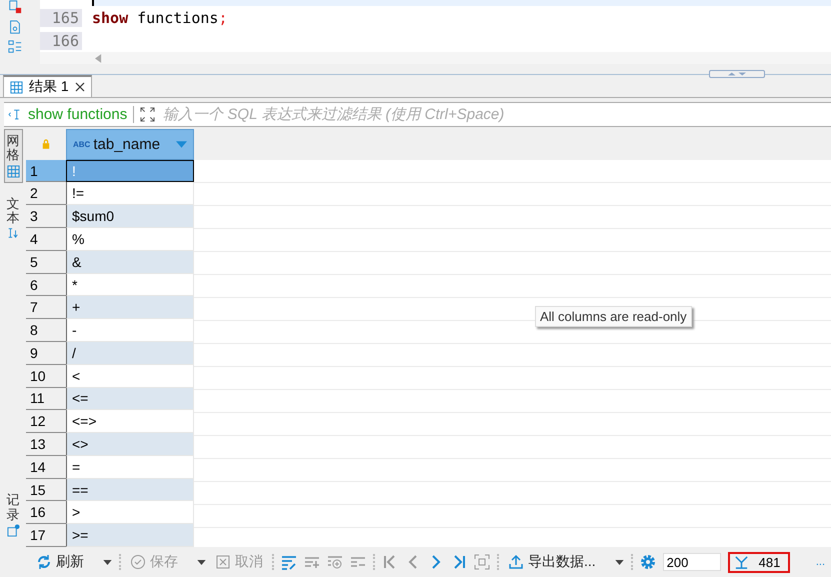 Image resolution: width=831 pixels, height=577 pixels. What do you see at coordinates (181, 144) in the screenshot?
I see `dropdown-icon` at bounding box center [181, 144].